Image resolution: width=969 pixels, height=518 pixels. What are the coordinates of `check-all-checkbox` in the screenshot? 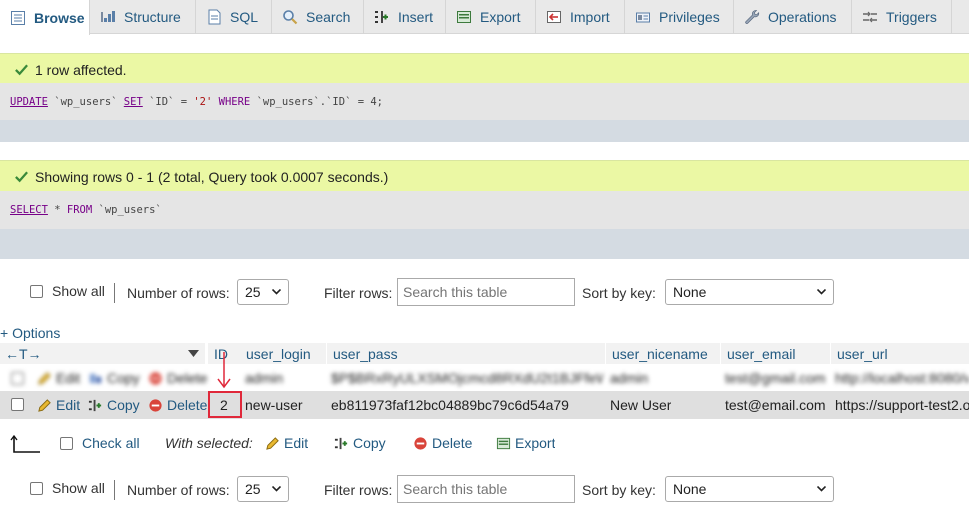 It's located at (66, 443).